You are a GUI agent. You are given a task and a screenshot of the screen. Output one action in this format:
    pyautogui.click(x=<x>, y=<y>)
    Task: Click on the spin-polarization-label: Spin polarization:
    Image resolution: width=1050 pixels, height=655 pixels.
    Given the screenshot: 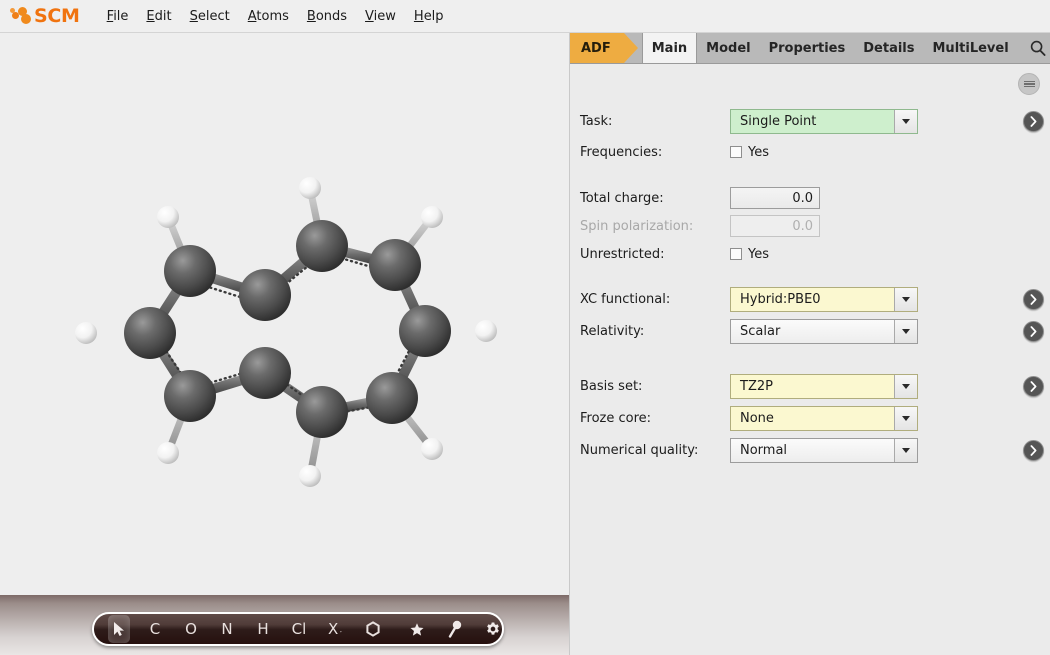 What is the action you would take?
    pyautogui.click(x=637, y=226)
    